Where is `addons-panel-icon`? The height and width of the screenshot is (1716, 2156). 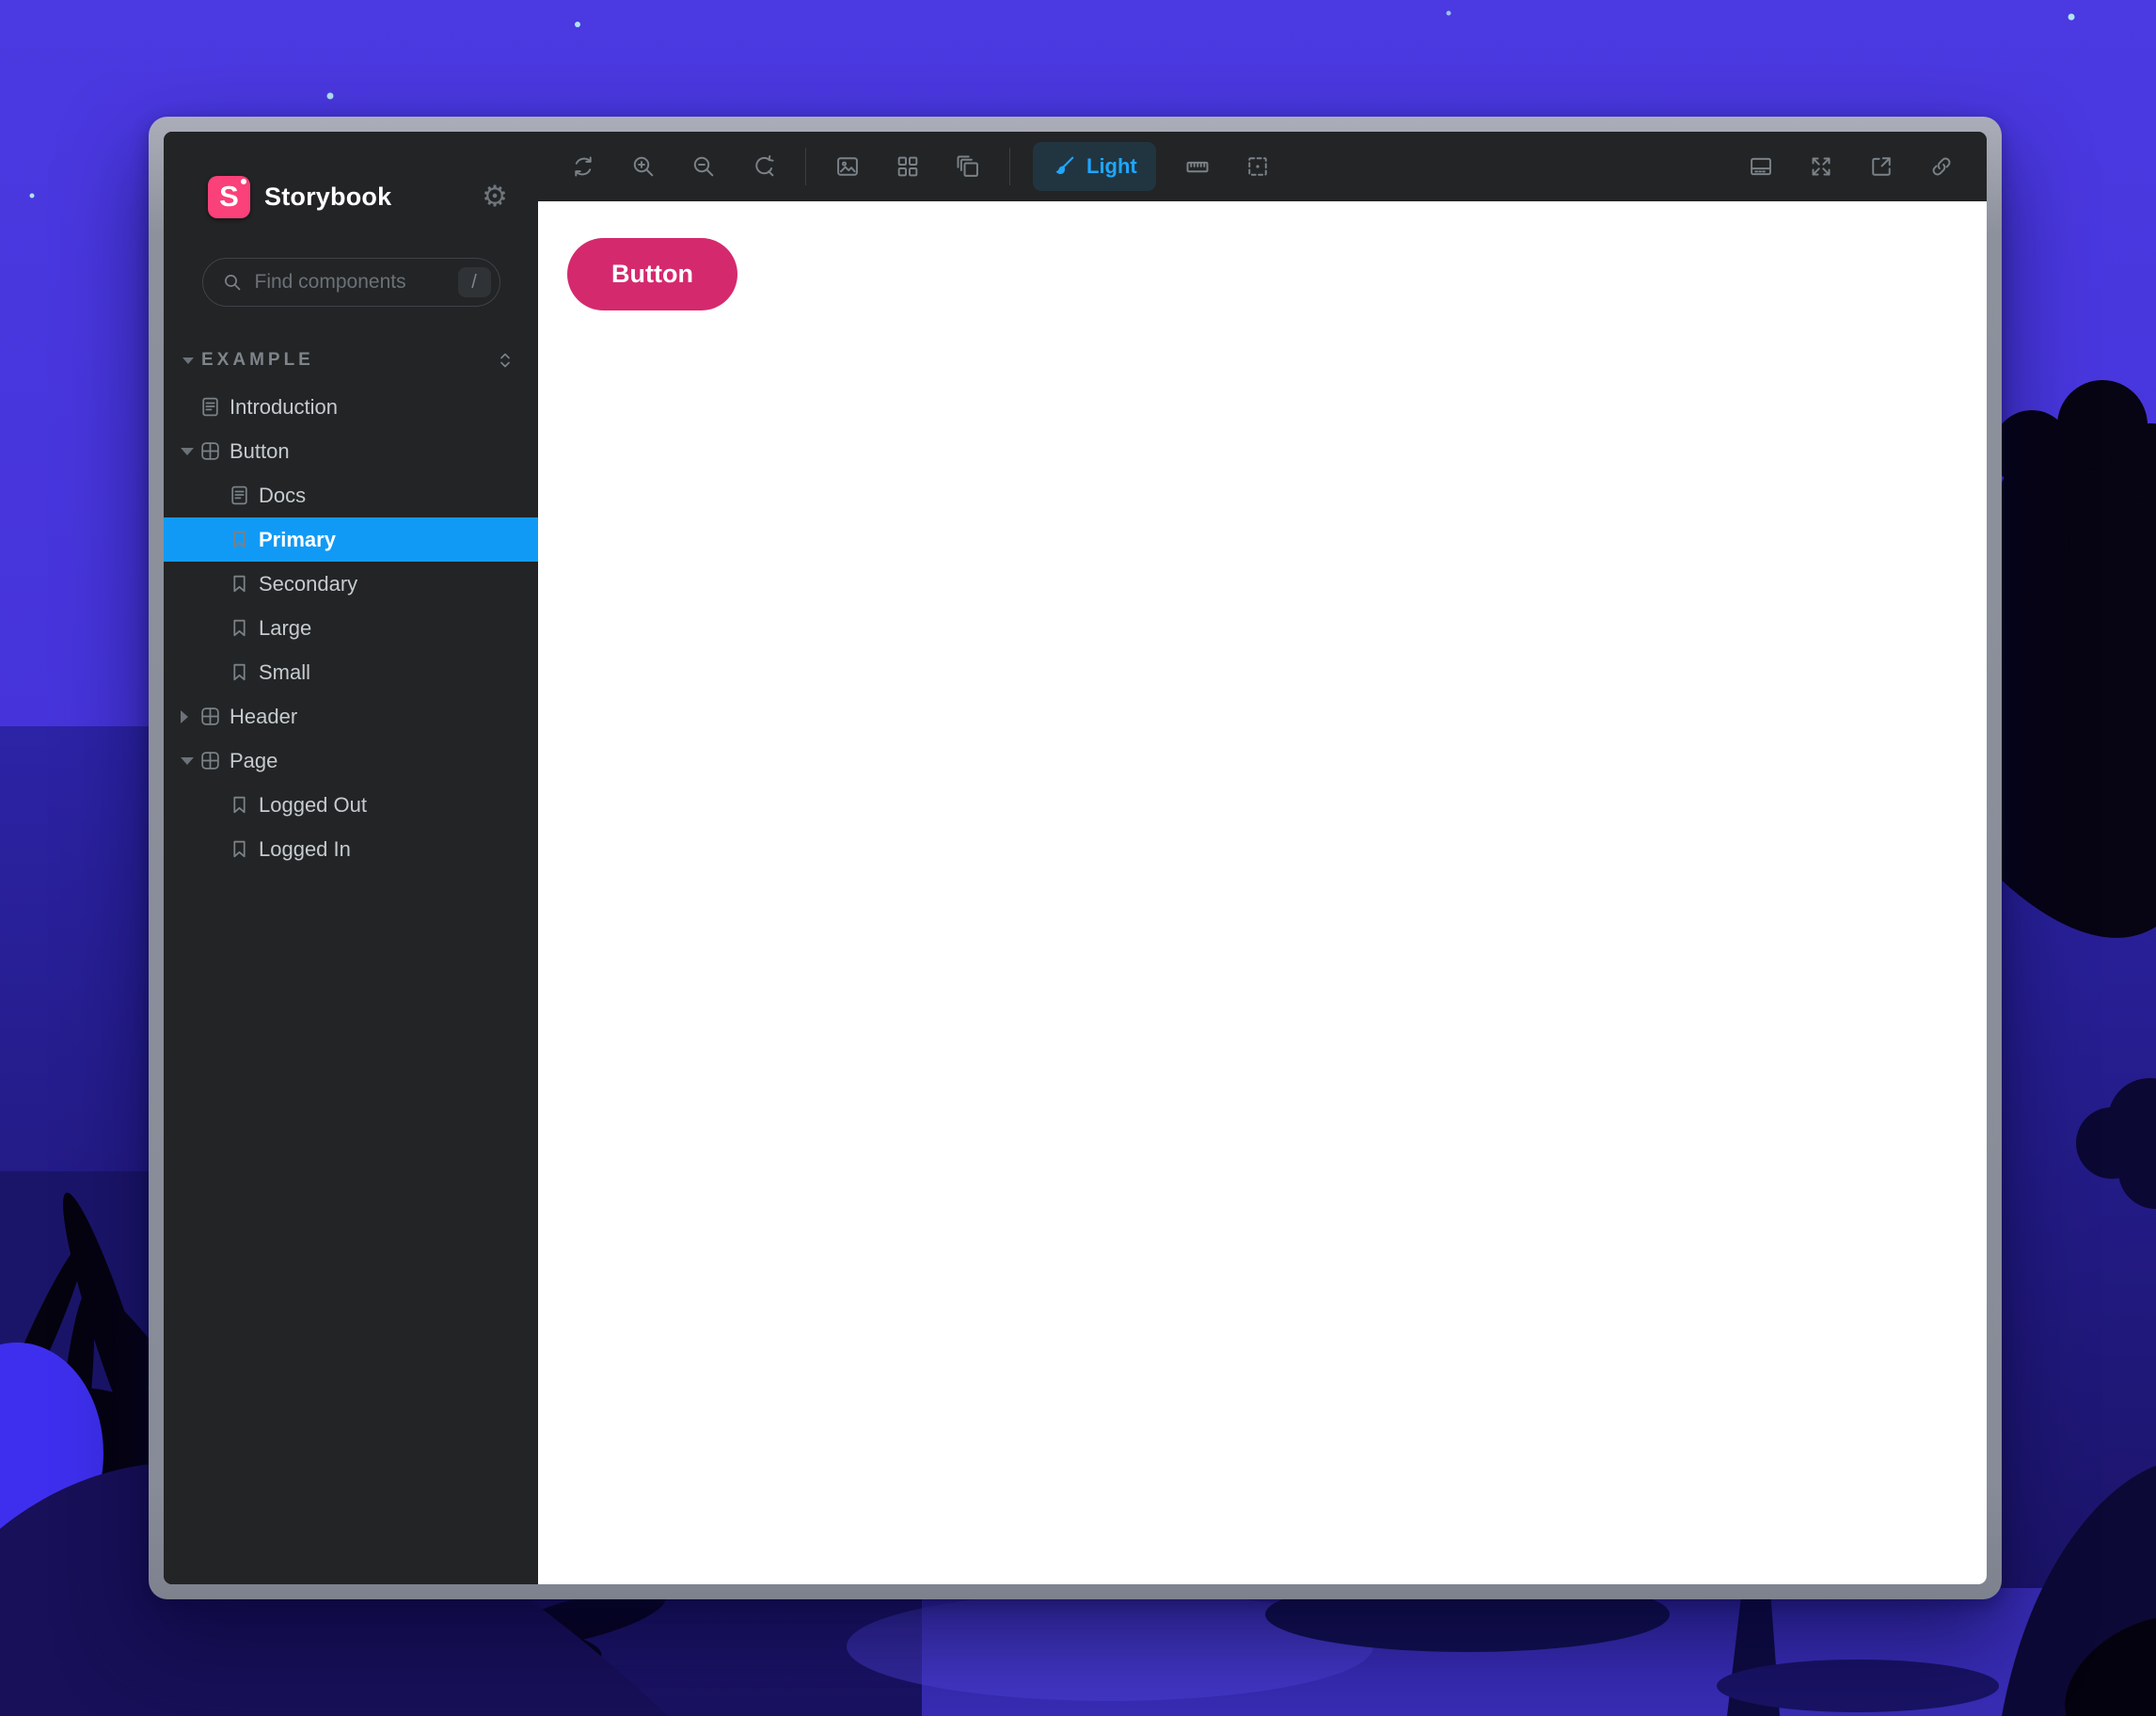
addons-panel-icon is located at coordinates (1761, 166).